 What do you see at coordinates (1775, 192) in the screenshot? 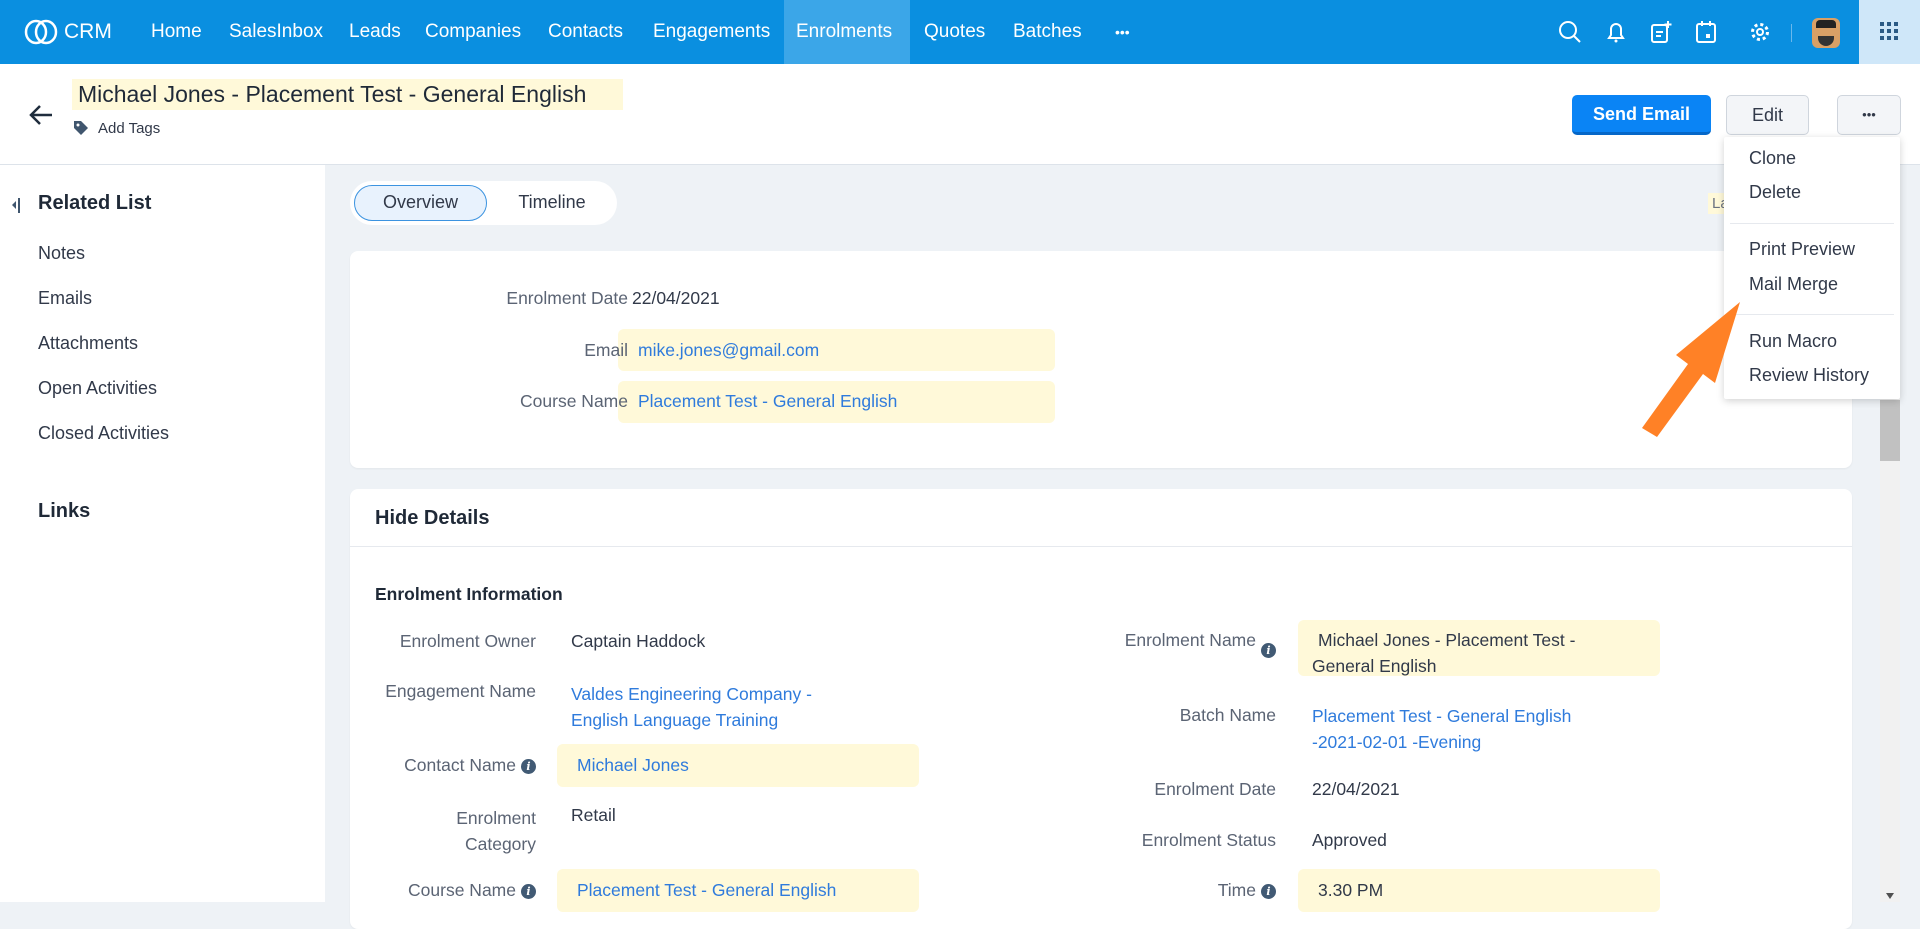
I see `menu-item-delete: Delete` at bounding box center [1775, 192].